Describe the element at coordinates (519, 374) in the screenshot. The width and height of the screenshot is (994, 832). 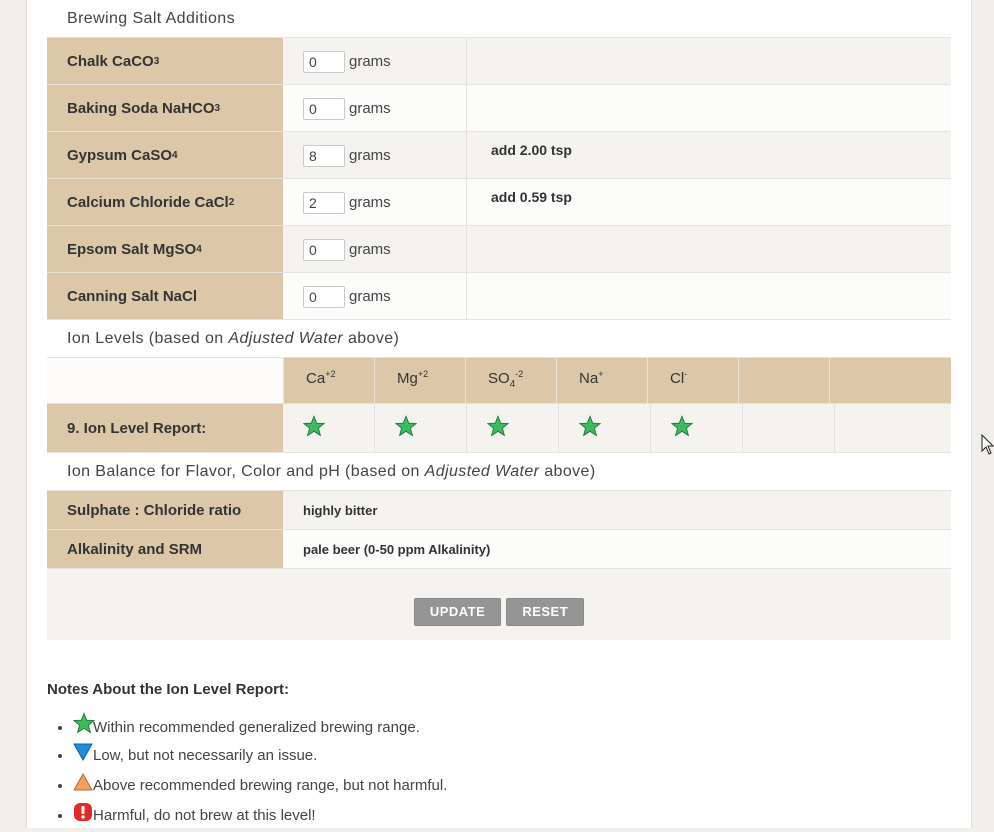
I see `ion-charge: -2` at that location.